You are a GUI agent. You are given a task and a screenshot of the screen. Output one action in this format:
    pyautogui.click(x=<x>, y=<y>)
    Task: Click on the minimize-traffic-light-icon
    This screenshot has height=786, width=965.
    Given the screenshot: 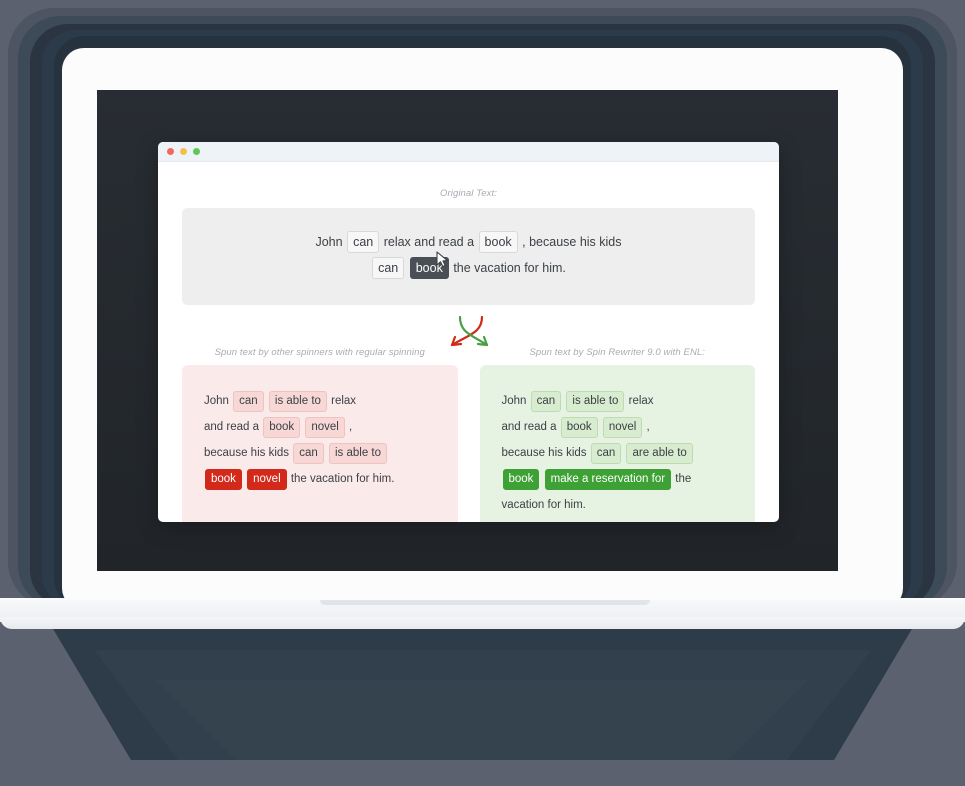 What is the action you would take?
    pyautogui.click(x=183, y=151)
    